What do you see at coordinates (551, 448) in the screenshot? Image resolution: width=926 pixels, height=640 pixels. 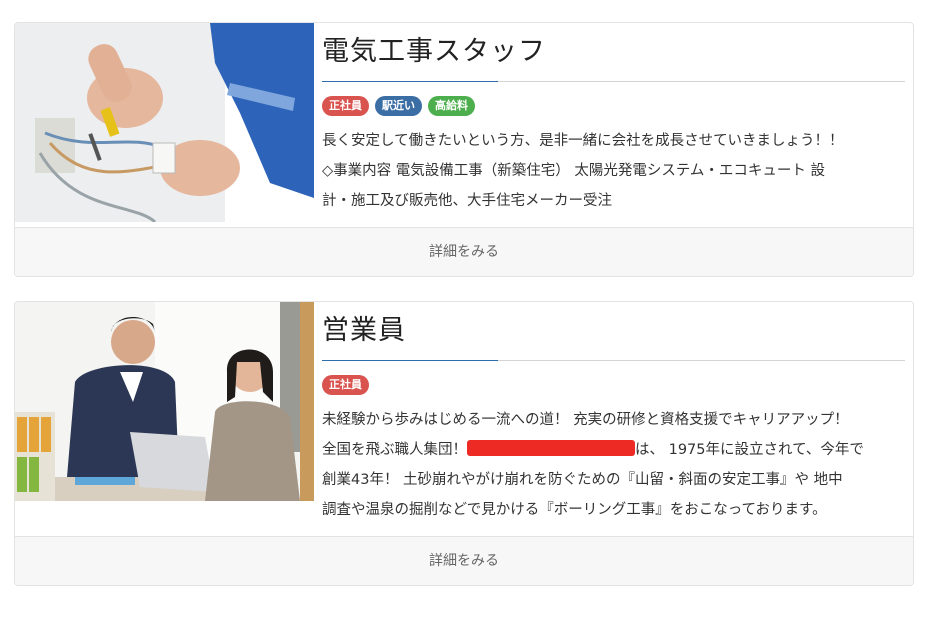 I see `redacted-company-name` at bounding box center [551, 448].